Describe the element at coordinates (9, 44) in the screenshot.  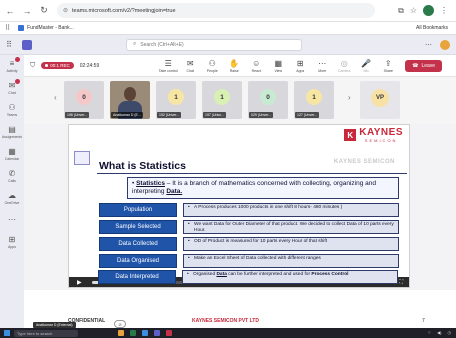
I see `app-launcher-icon: ⠿` at that location.